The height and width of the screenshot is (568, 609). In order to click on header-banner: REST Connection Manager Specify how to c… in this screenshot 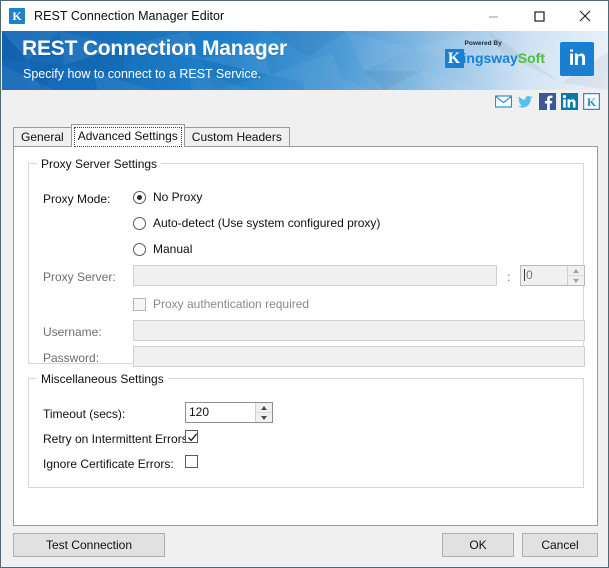, I will do `click(305, 60)`.